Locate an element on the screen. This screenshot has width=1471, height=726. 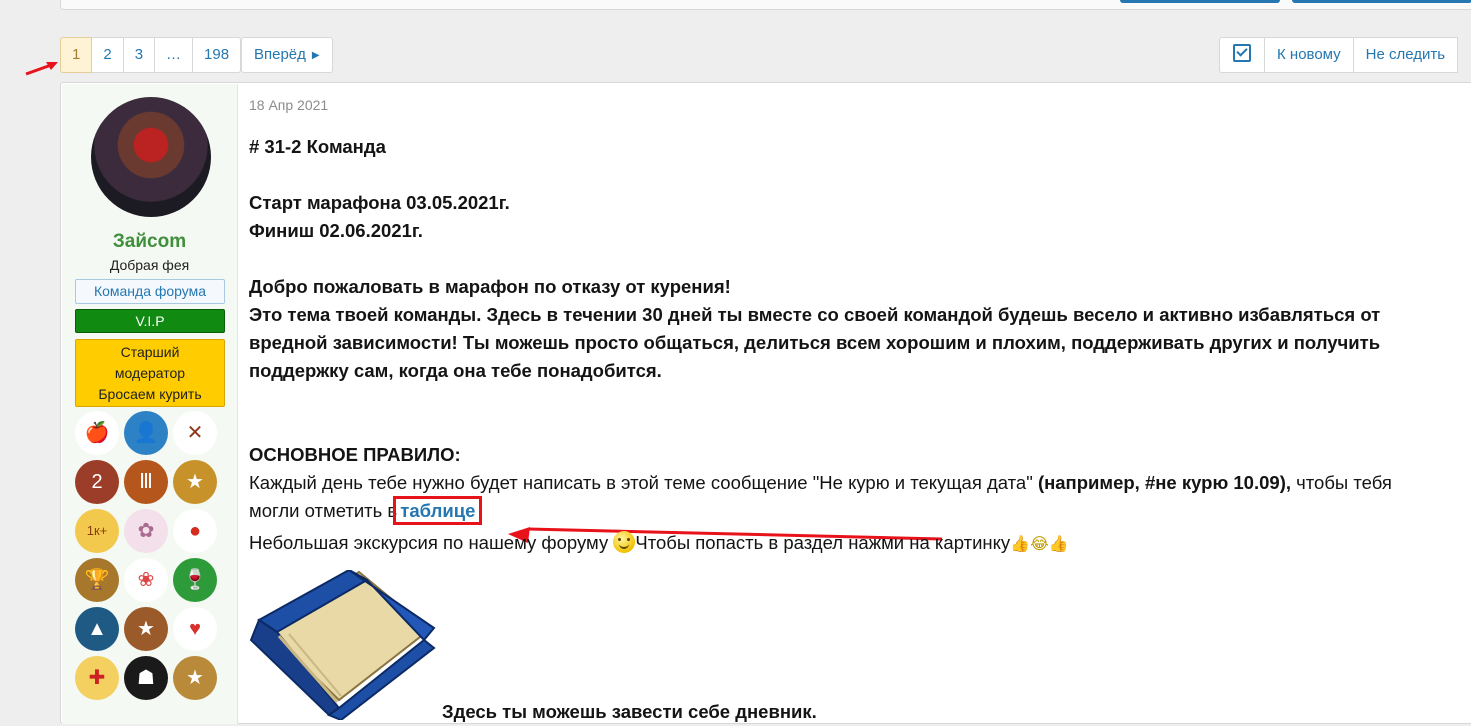
stars-house-badge-icon: ★ is located at coordinates (146, 629).